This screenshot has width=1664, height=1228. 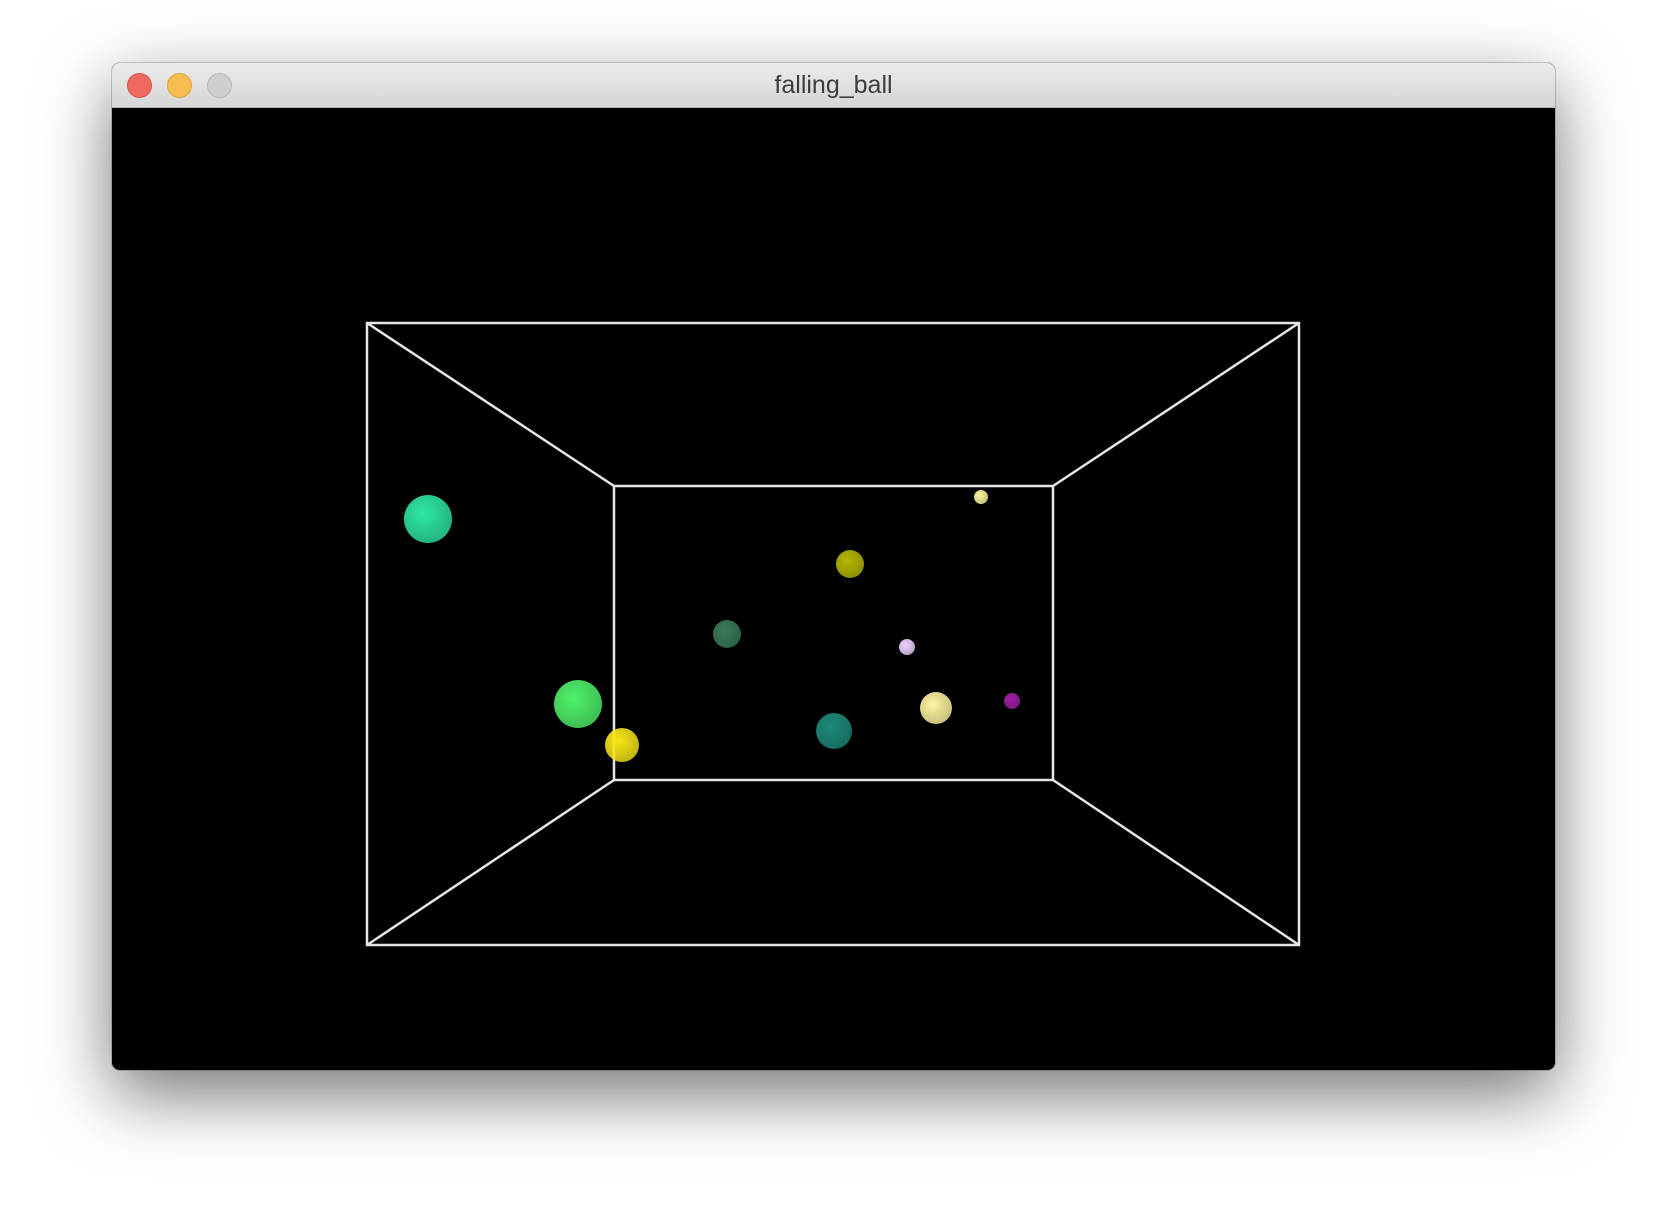 I want to click on title-bar: falling_ball, so click(x=833, y=85).